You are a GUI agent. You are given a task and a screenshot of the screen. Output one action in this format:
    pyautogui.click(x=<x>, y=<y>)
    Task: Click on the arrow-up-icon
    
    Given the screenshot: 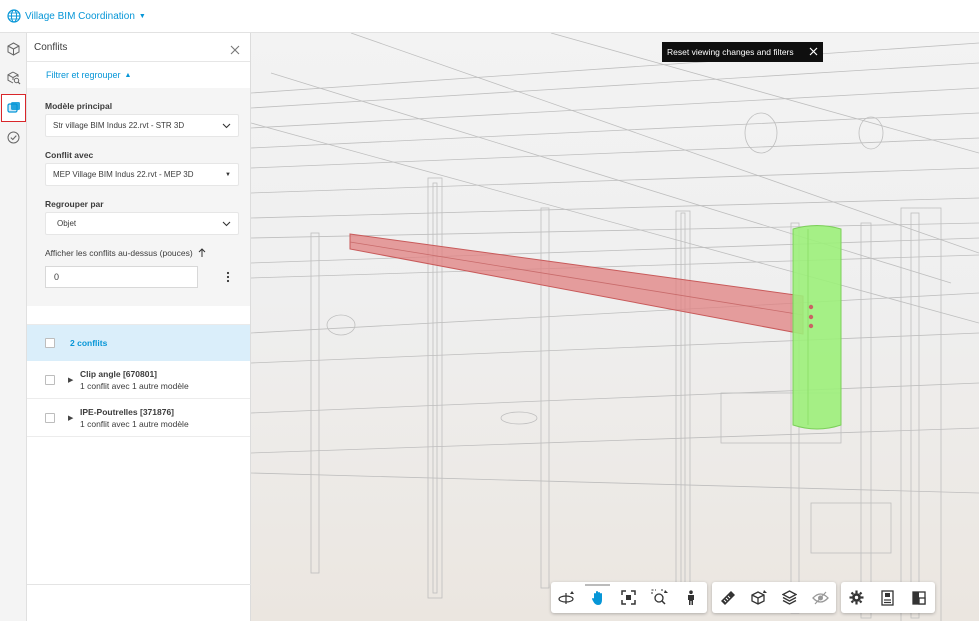 What is the action you would take?
    pyautogui.click(x=202, y=253)
    